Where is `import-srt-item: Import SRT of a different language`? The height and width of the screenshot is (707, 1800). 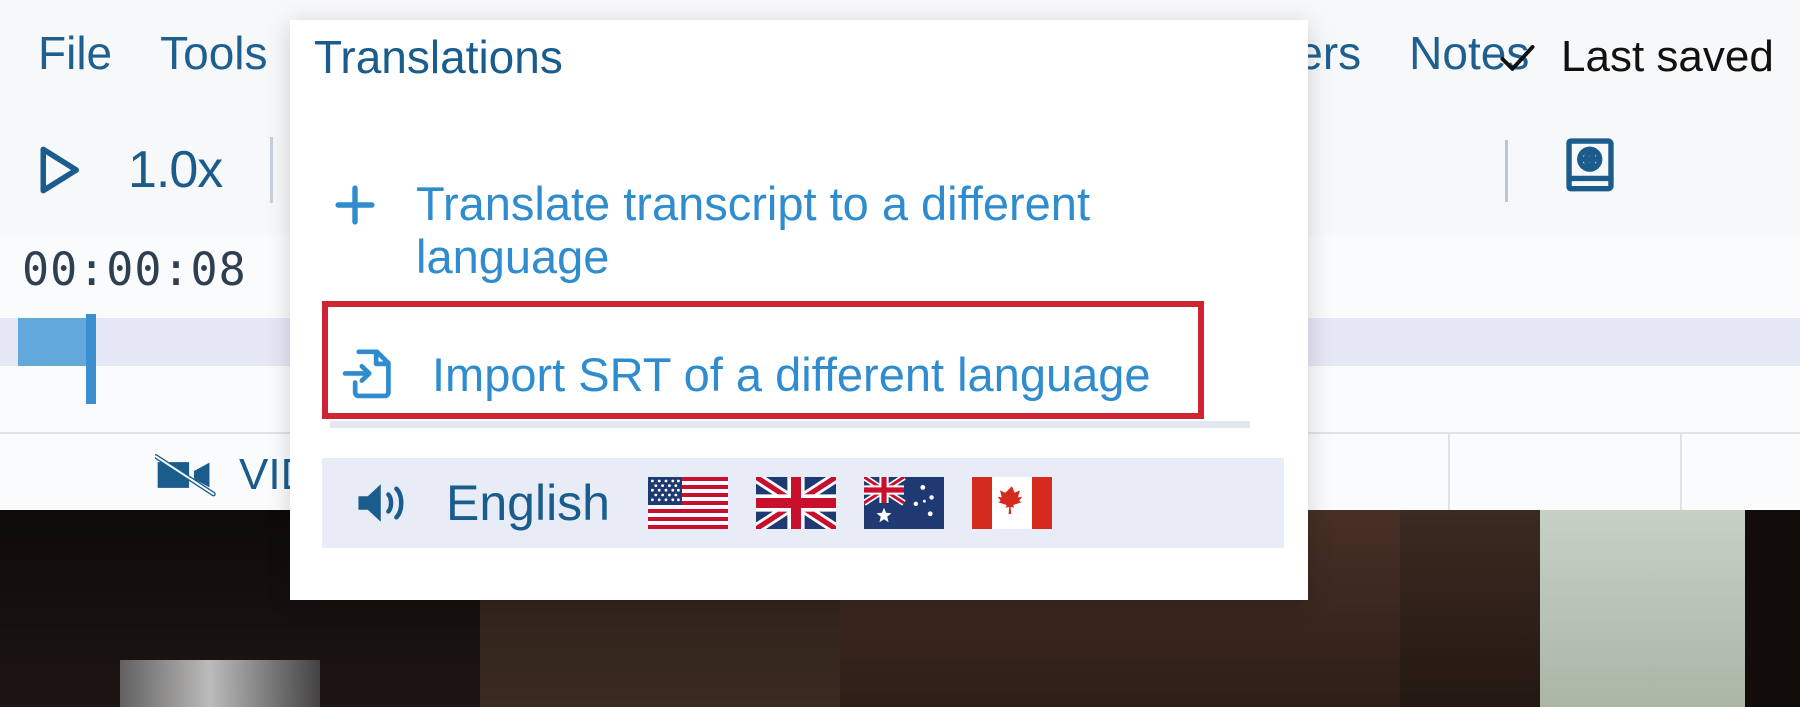 import-srt-item: Import SRT of a different language is located at coordinates (744, 375).